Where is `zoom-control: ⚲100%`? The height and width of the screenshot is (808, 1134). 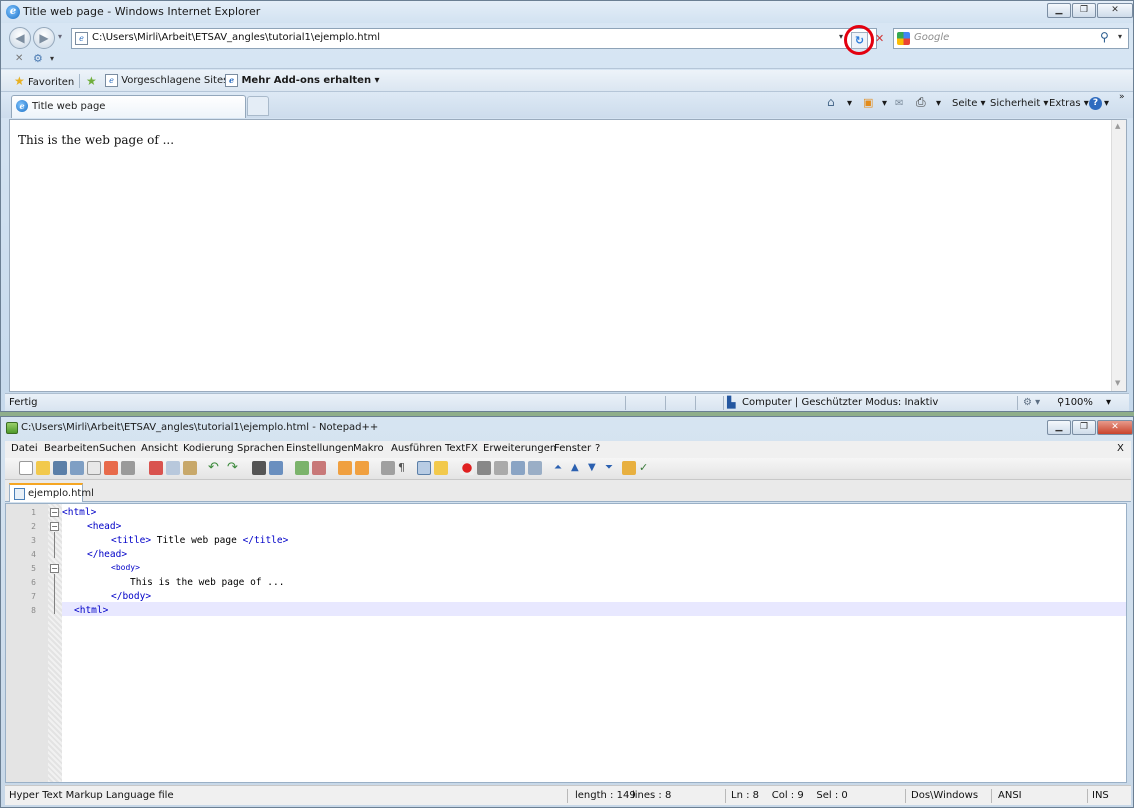
zoom-control: ⚲100% is located at coordinates (1075, 402).